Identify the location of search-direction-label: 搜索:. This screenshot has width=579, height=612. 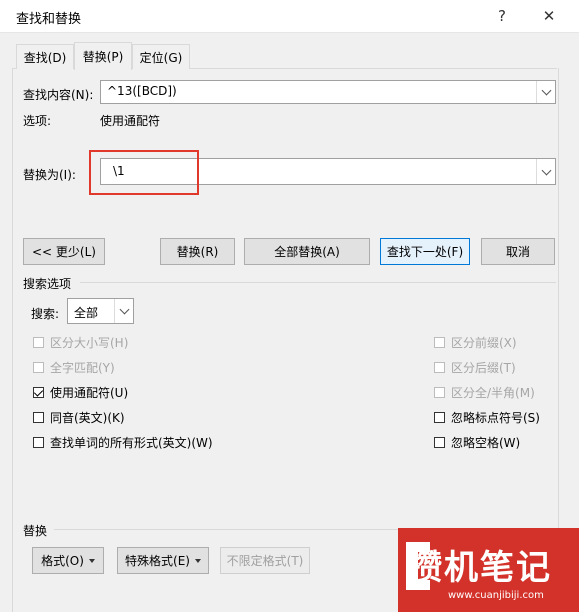
(45, 314).